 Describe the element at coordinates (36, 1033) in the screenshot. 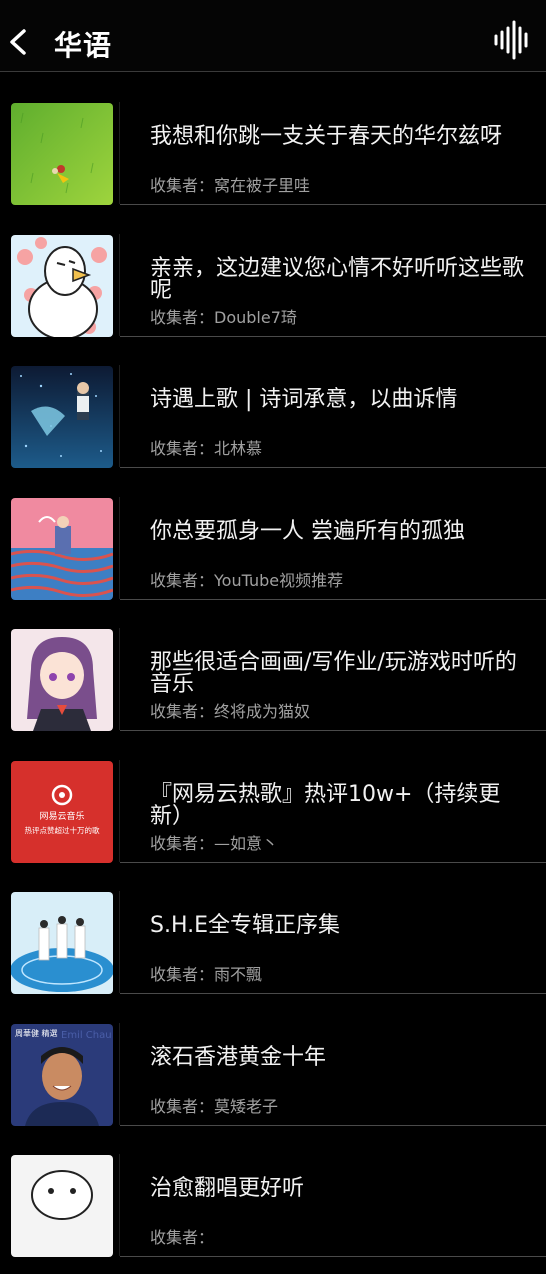

I see `album-artist-label: 周華健 精選` at that location.